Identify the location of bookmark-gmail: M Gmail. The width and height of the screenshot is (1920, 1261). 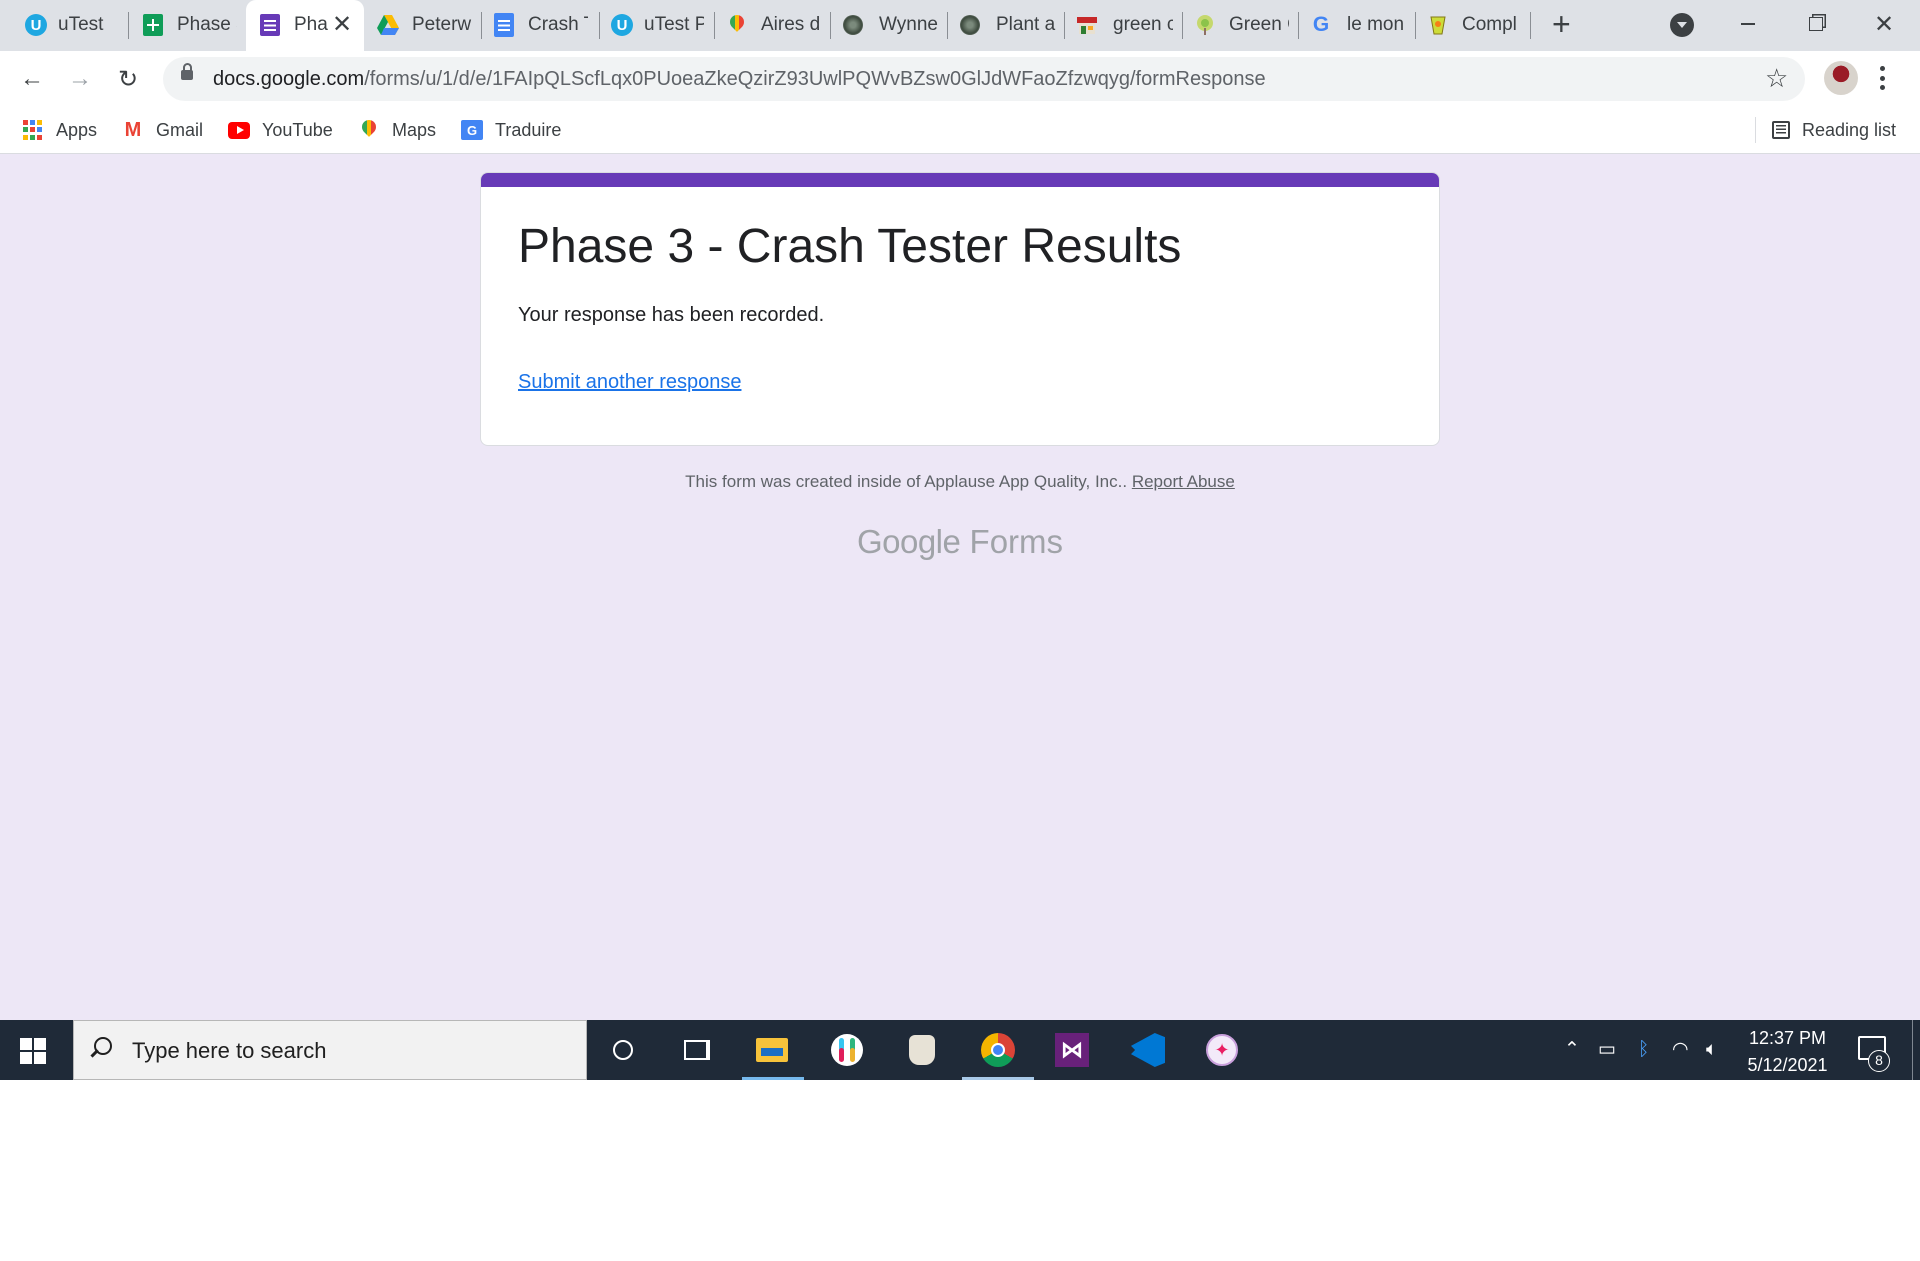
(162, 130).